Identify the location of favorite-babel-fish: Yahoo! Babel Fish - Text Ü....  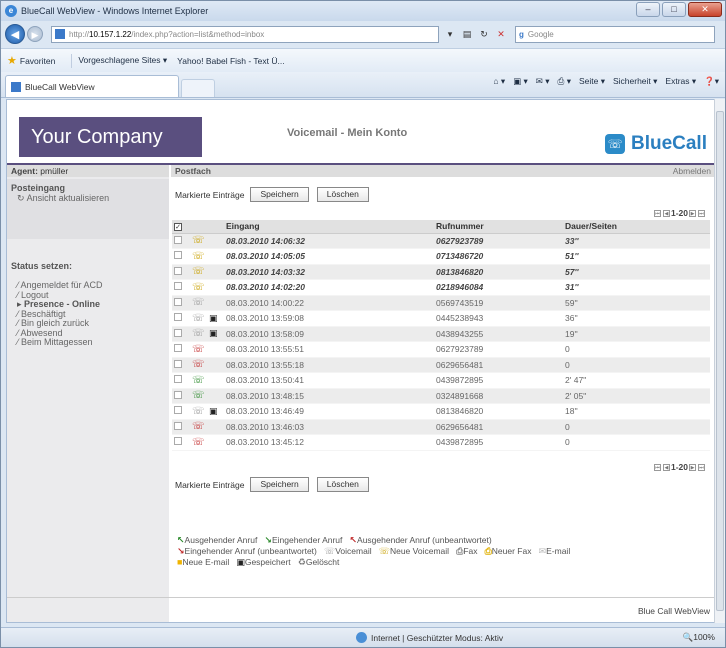
(230, 61).